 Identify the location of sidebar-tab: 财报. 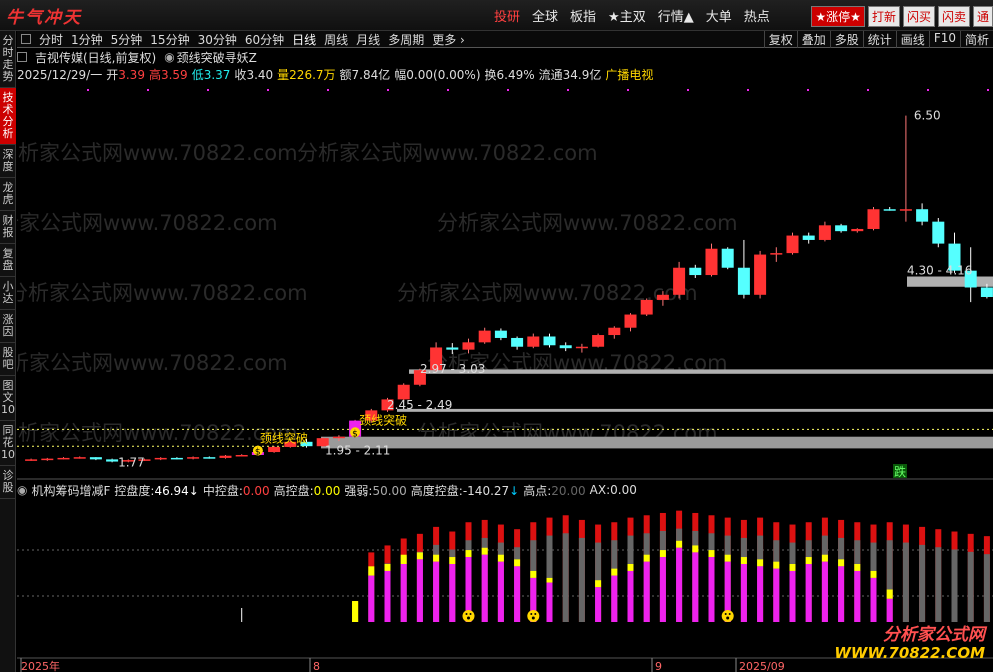
(8, 227).